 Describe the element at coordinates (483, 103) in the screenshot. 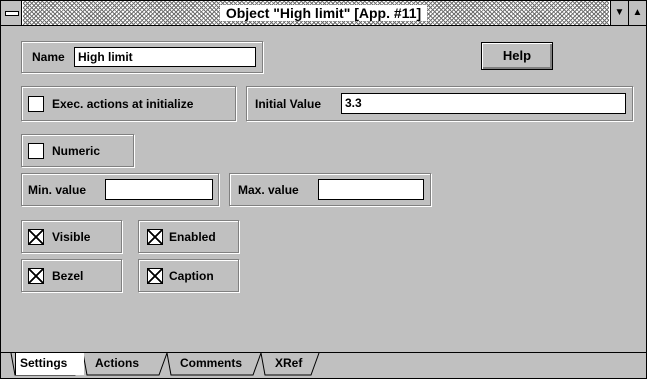

I see `initial-value-input: 3.3` at that location.